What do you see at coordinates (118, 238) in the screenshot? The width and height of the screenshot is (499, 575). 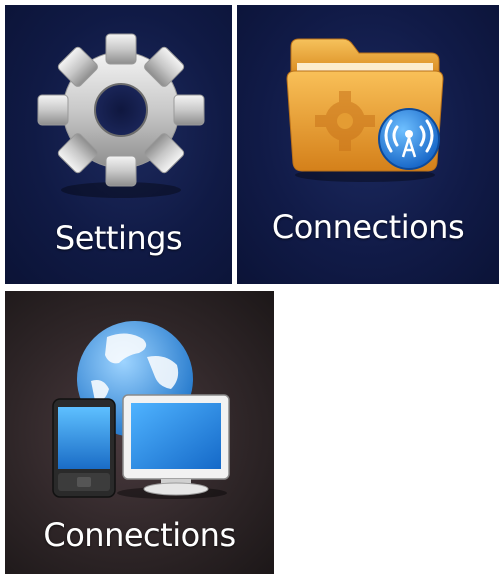 I see `settings-label: Settings` at bounding box center [118, 238].